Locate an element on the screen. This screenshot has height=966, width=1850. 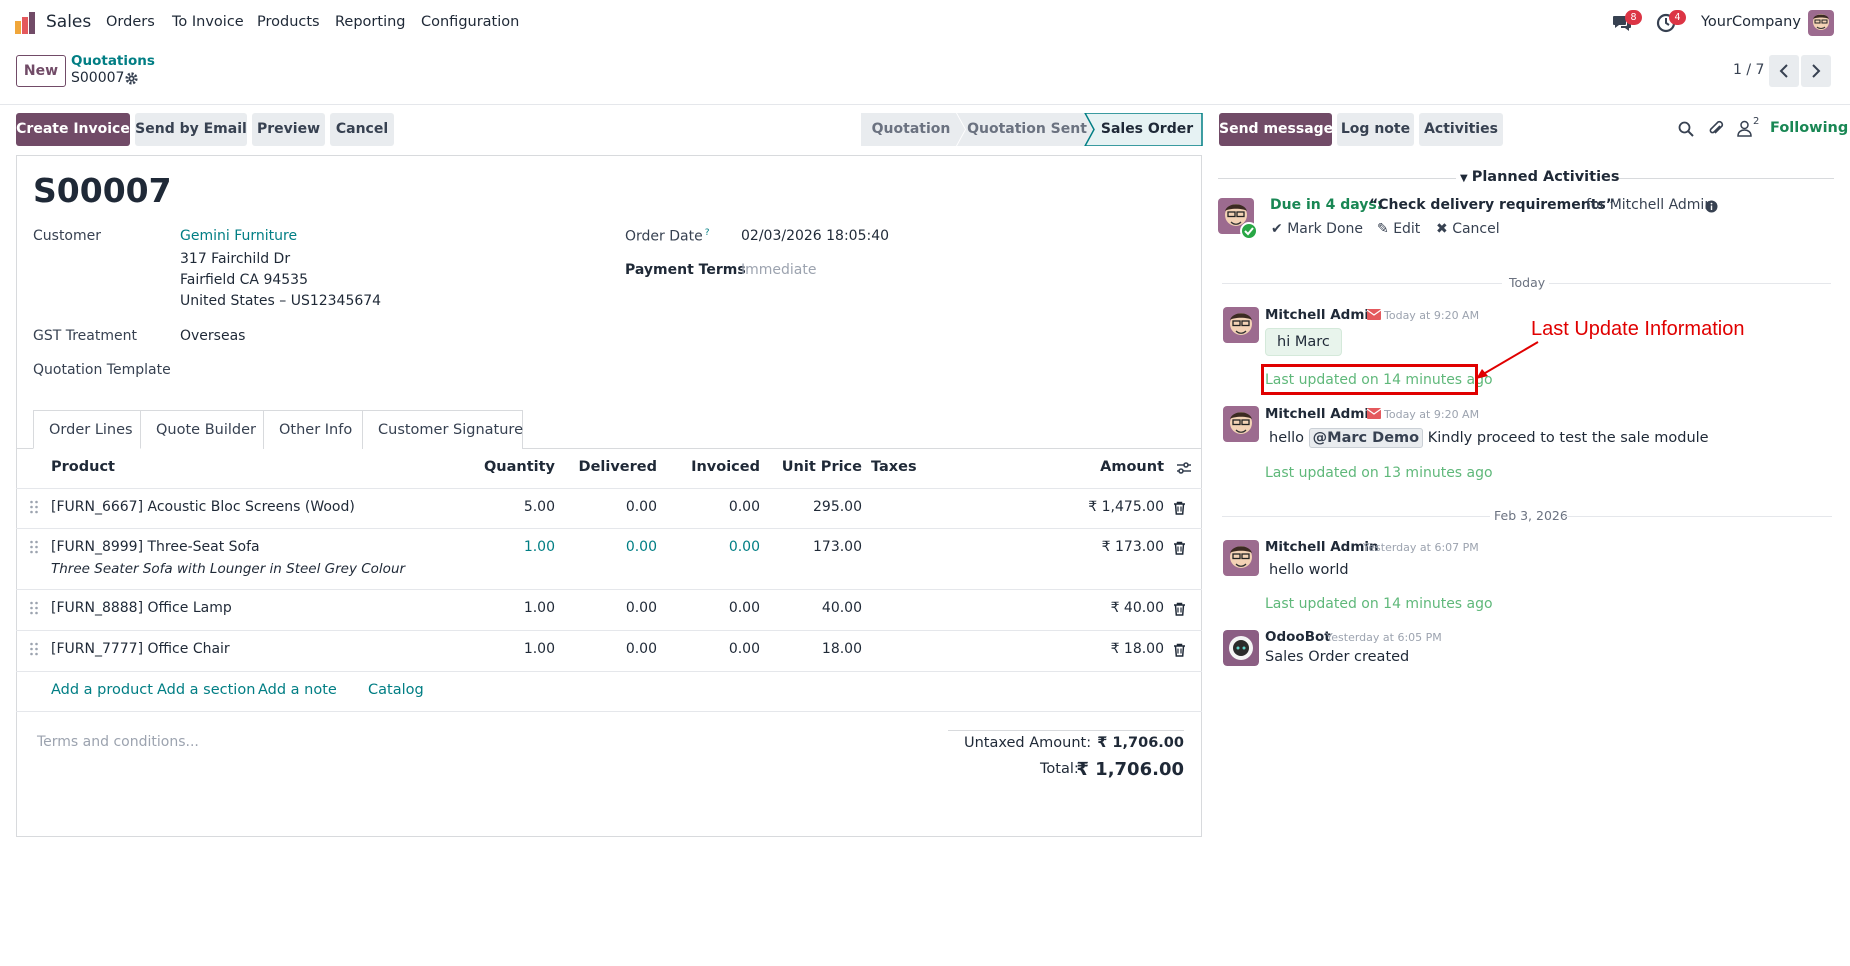
column-header-product: Product is located at coordinates (83, 467).